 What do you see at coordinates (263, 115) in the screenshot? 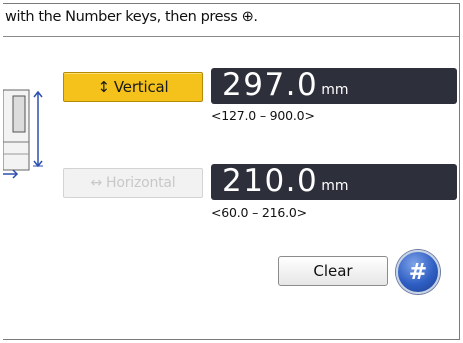
I see `vertical-range: <127.0 – 900.0>` at bounding box center [263, 115].